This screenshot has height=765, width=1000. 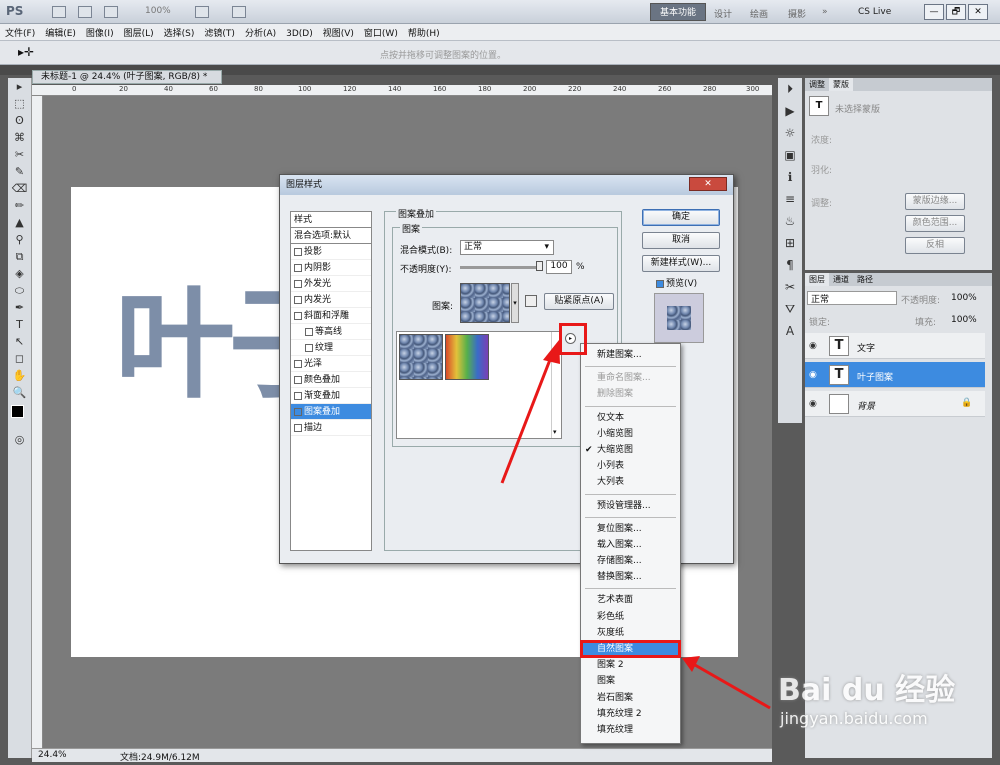 What do you see at coordinates (867, 690) in the screenshot?
I see `watermark-brand: Bai du 经验` at bounding box center [867, 690].